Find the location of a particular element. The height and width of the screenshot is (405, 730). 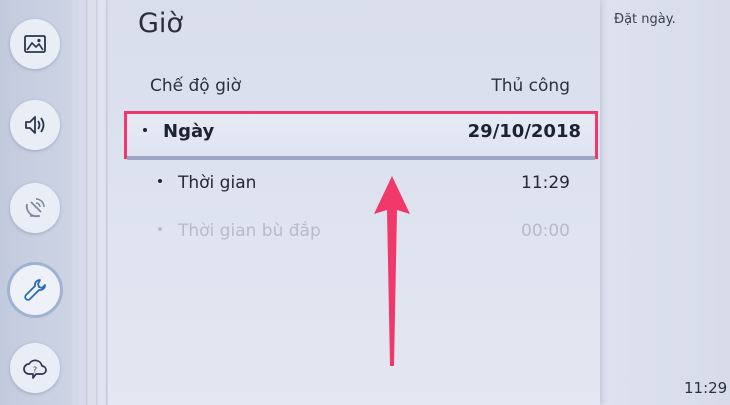

sidebar-item-general is located at coordinates (35, 290).